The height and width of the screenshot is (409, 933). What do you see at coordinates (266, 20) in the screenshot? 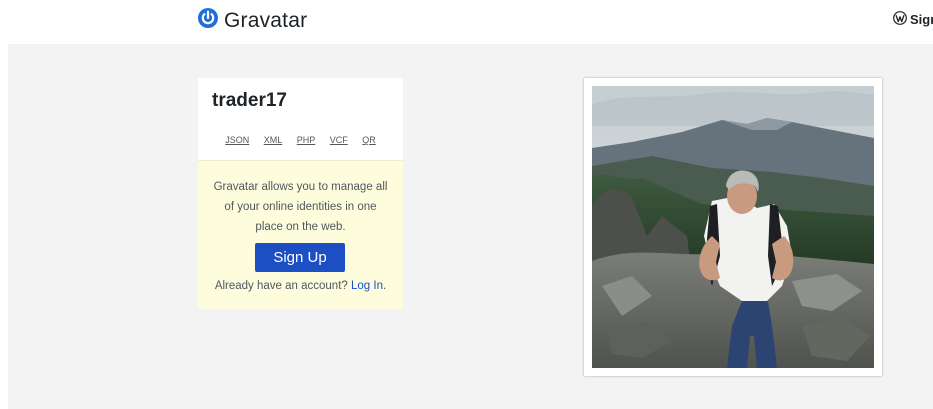
I see `logo-text: Gravatar` at bounding box center [266, 20].